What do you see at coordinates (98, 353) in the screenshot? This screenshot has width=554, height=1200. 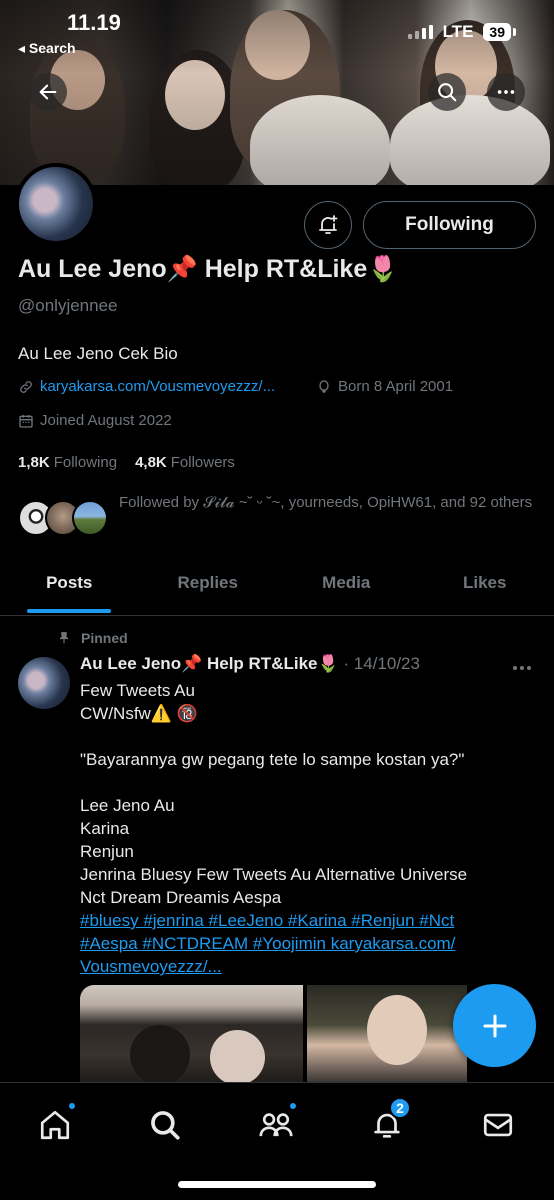 I see `profile-bio: Au Lee Jeno Cek Bio` at bounding box center [98, 353].